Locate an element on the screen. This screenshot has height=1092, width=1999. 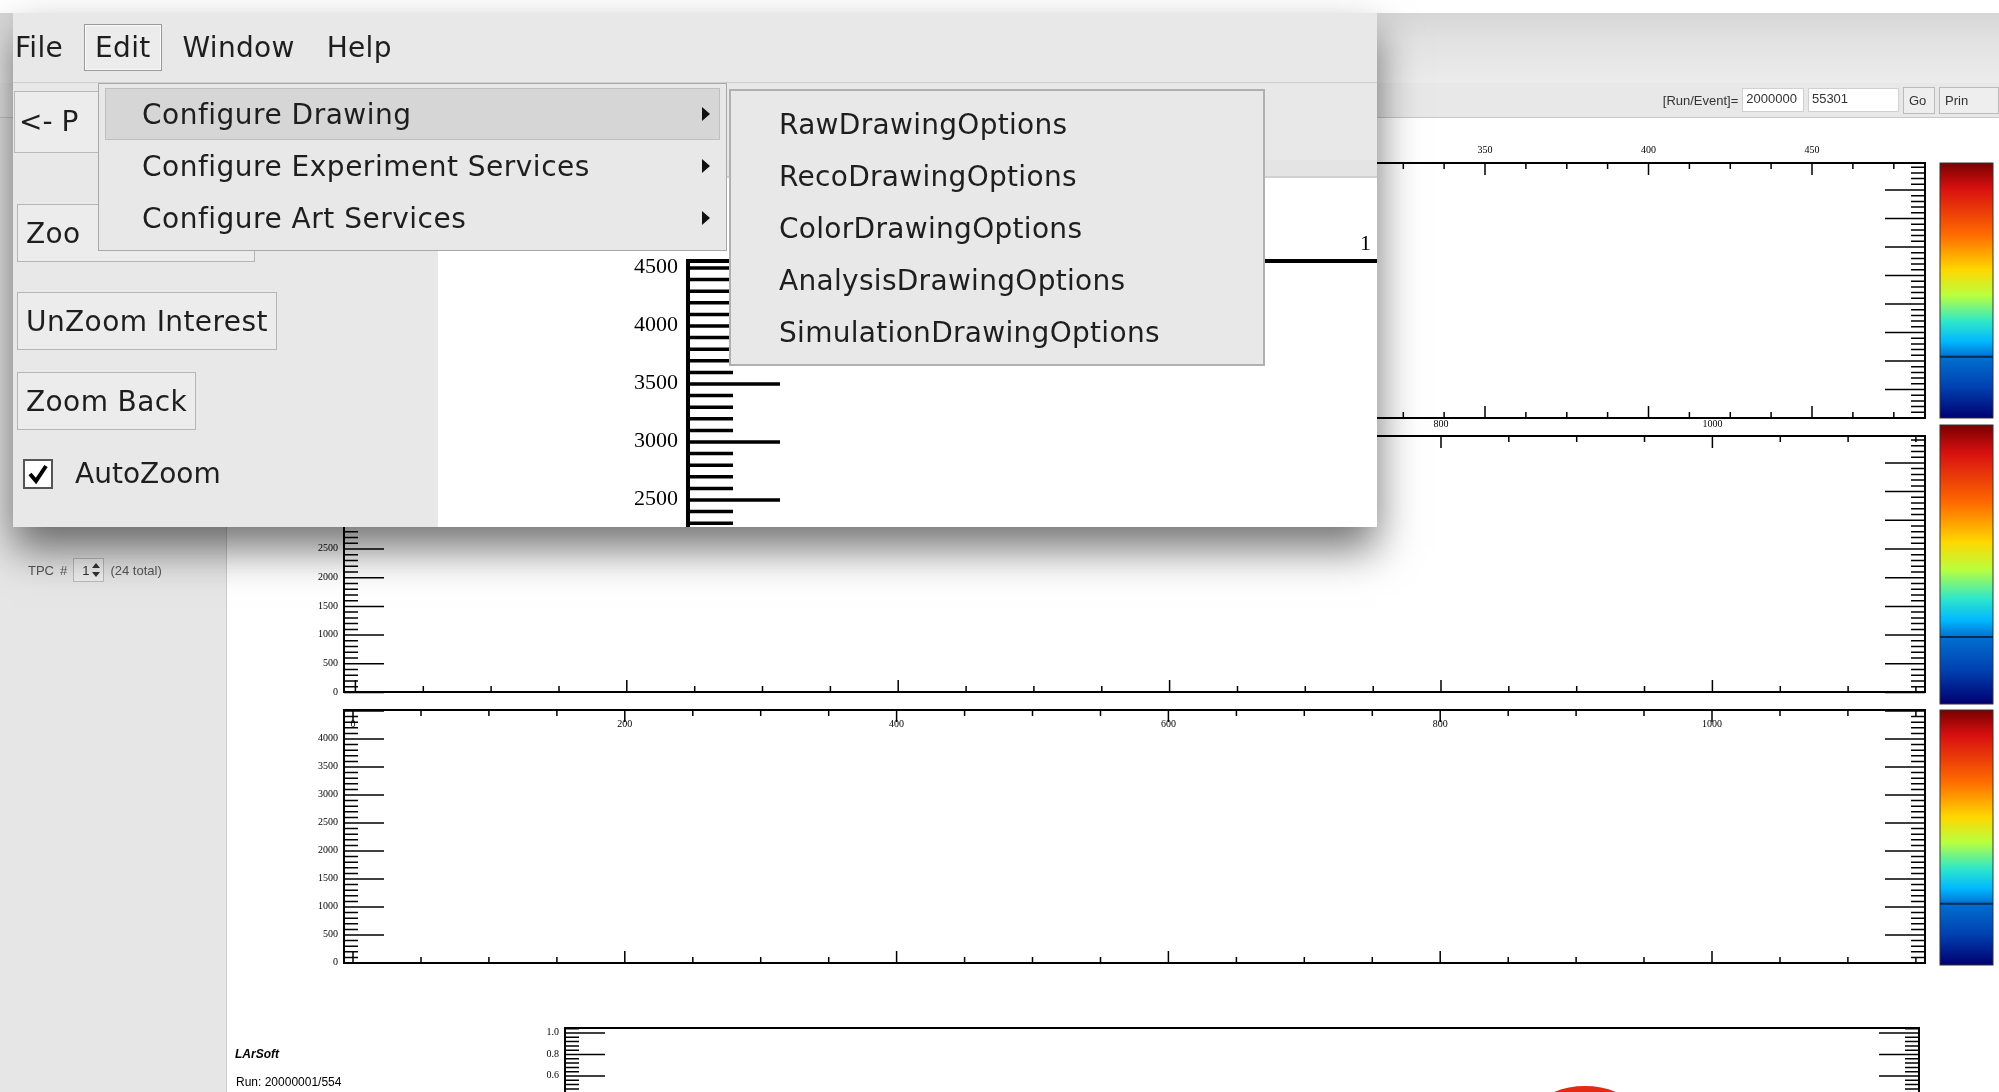
app-title: LArSoft is located at coordinates (257, 1054).